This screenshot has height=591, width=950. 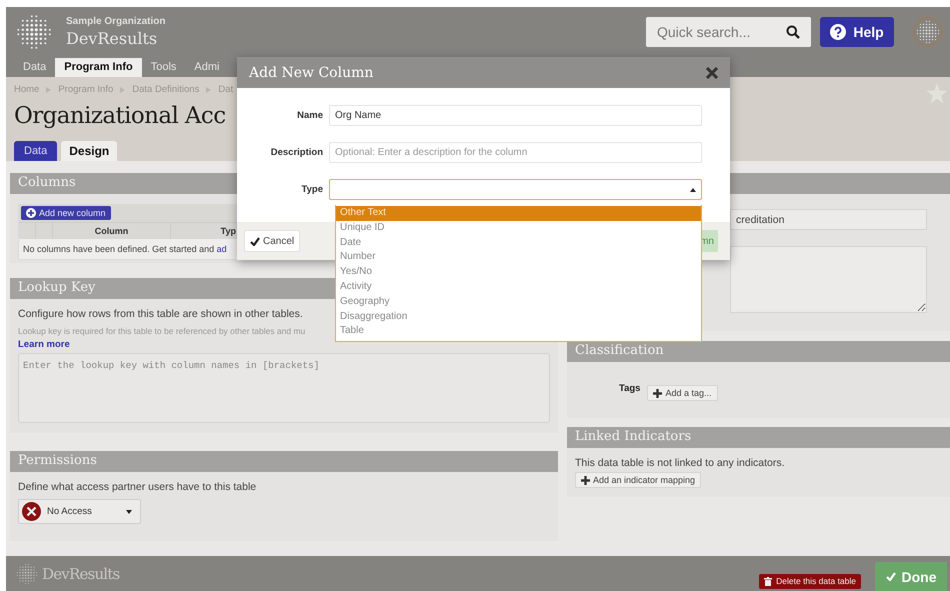 What do you see at coordinates (44, 344) in the screenshot?
I see `learn-more-link: Learn more` at bounding box center [44, 344].